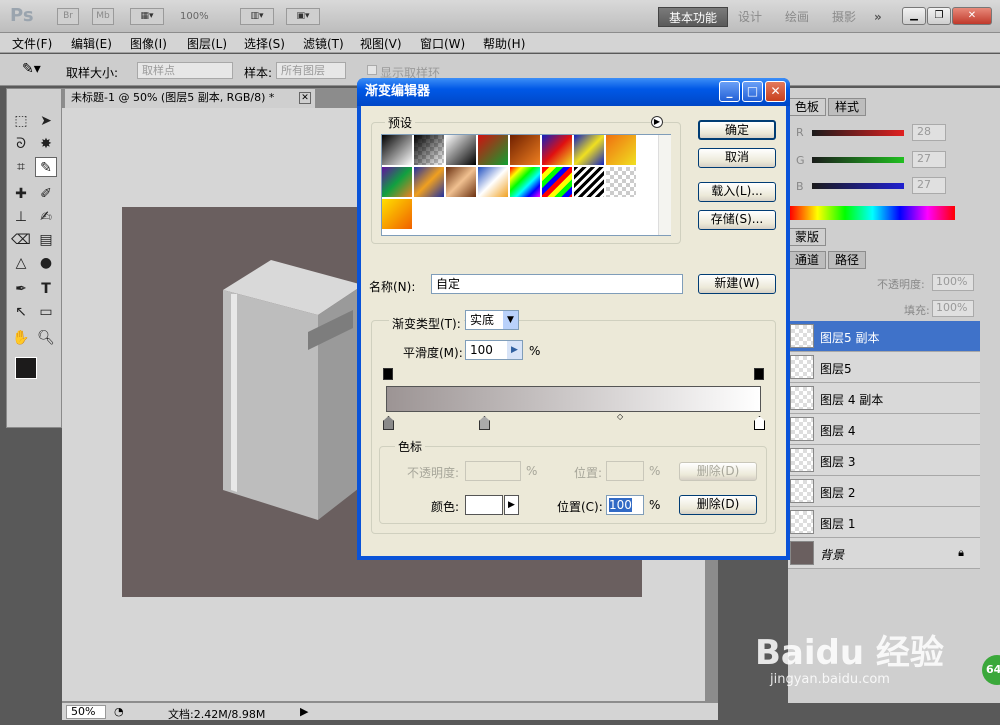 This screenshot has width=1000, height=725. I want to click on menu-file: 文件(F), so click(32, 43).